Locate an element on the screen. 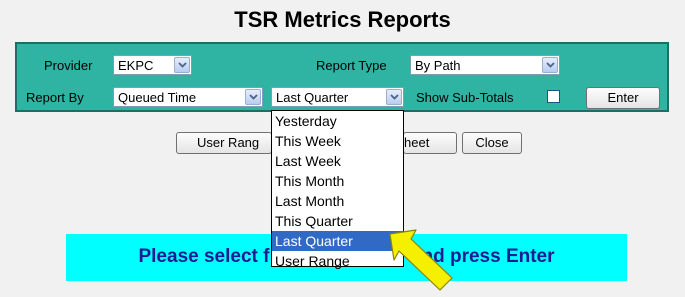 This screenshot has height=297, width=685. report-by-select-value: Queued Time is located at coordinates (157, 97).